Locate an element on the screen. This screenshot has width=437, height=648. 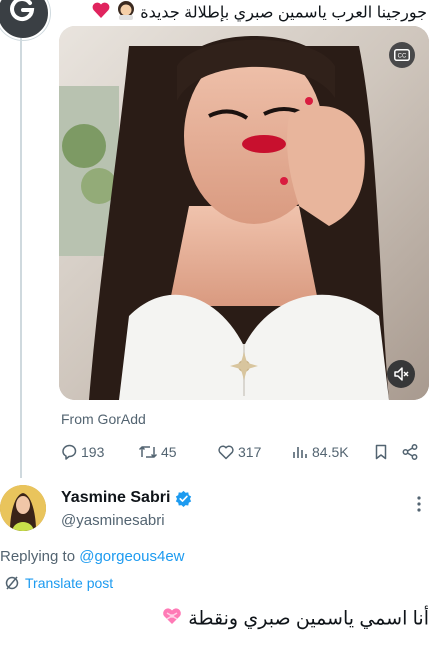
share-button is located at coordinates (411, 452).